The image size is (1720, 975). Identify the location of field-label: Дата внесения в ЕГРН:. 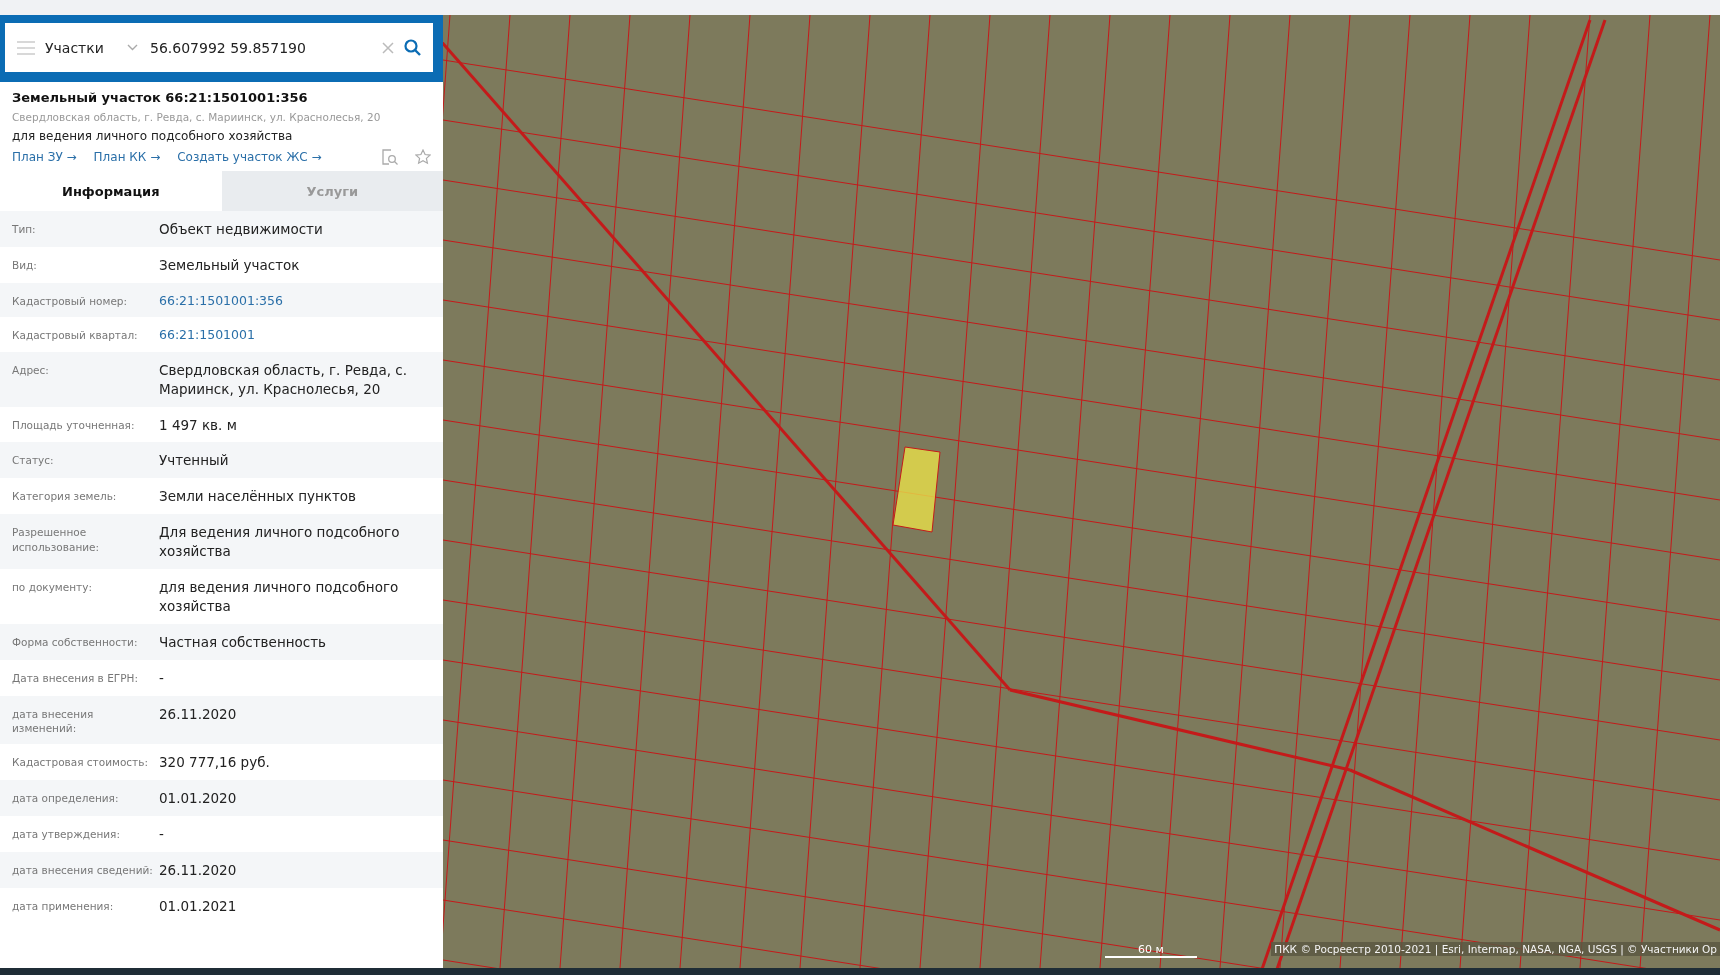
(75, 678).